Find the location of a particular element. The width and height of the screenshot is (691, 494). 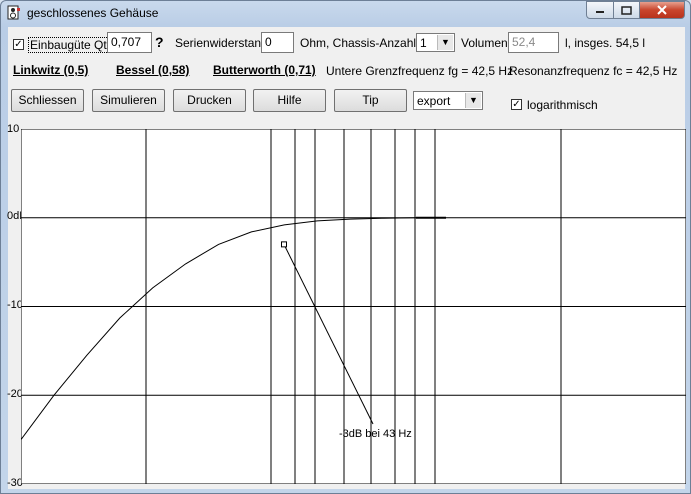

maximize-button is located at coordinates (626, 10).